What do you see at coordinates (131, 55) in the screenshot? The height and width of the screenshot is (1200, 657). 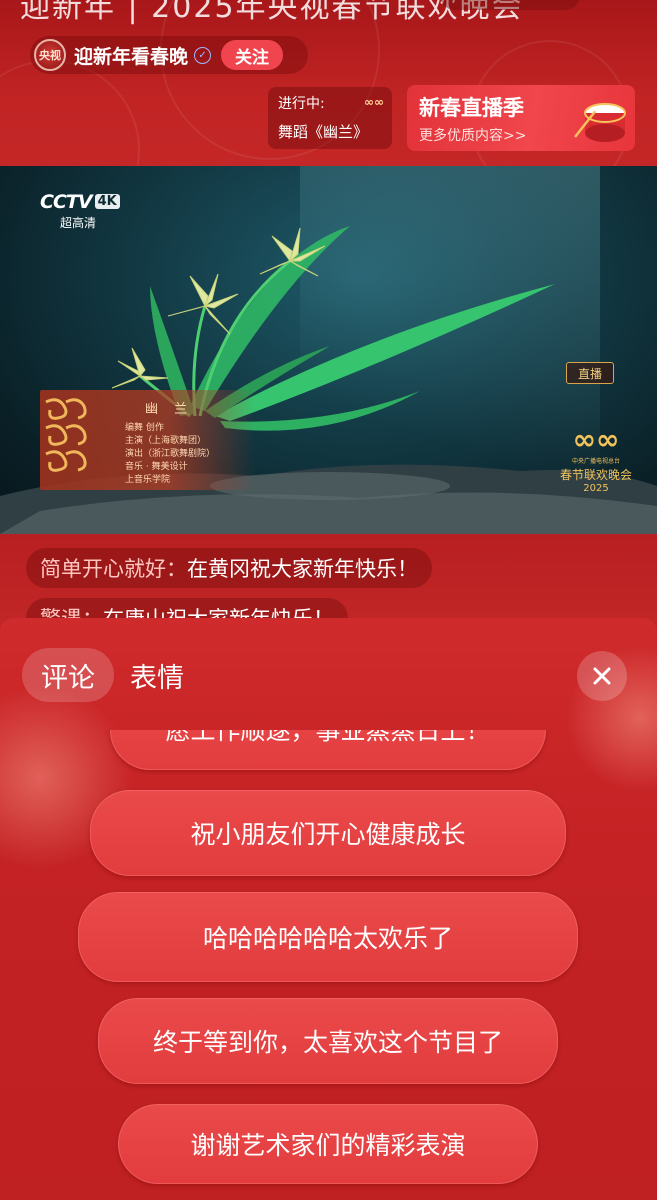 I see `channel-name: 迎新年看春晚` at bounding box center [131, 55].